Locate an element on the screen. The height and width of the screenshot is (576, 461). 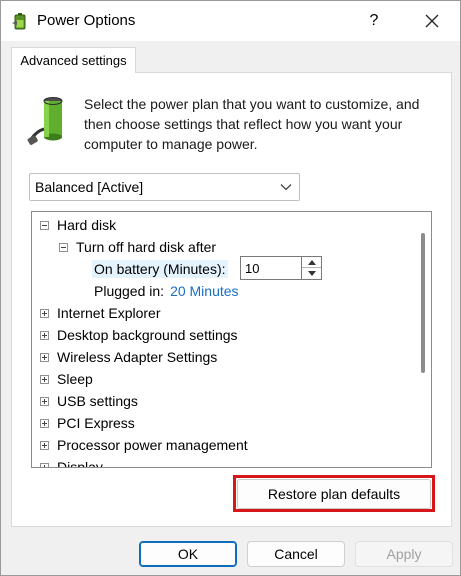
spin-up-button is located at coordinates (311, 262).